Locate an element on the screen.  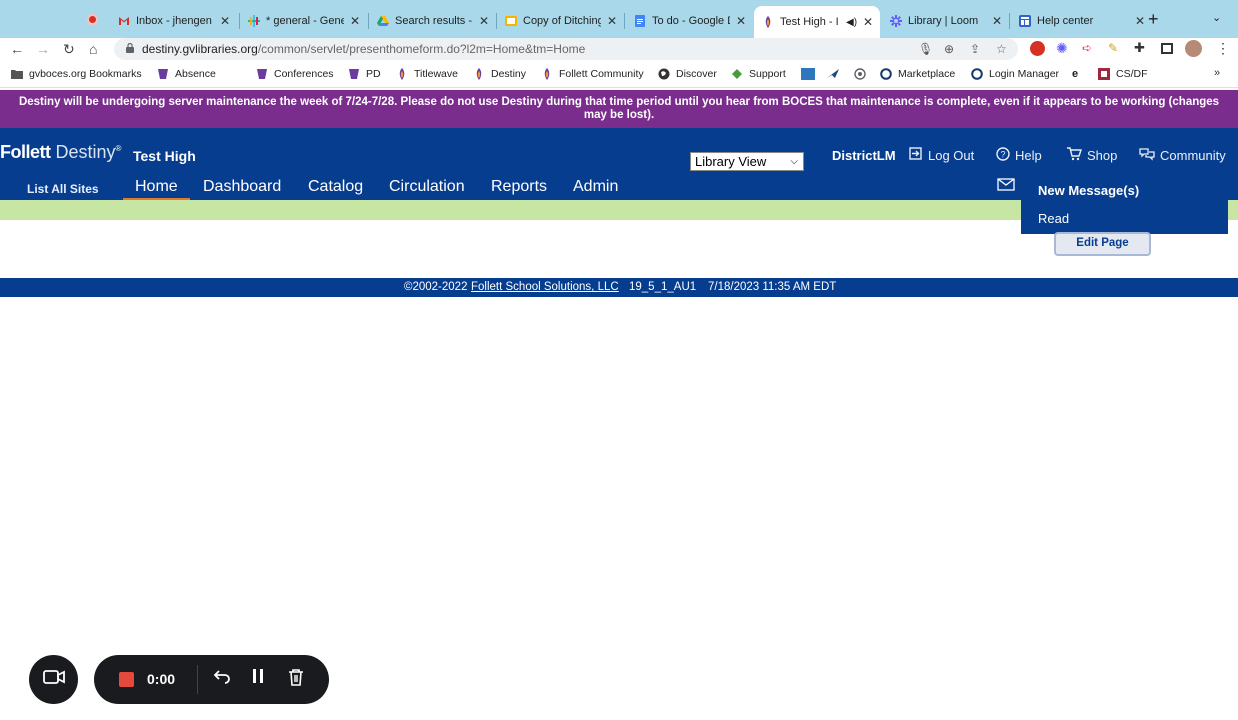
tab-dashboard: Dashboard is located at coordinates (242, 187).